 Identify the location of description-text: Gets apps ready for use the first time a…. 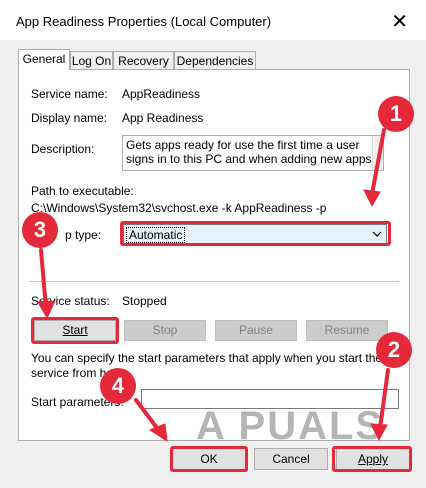
(250, 152).